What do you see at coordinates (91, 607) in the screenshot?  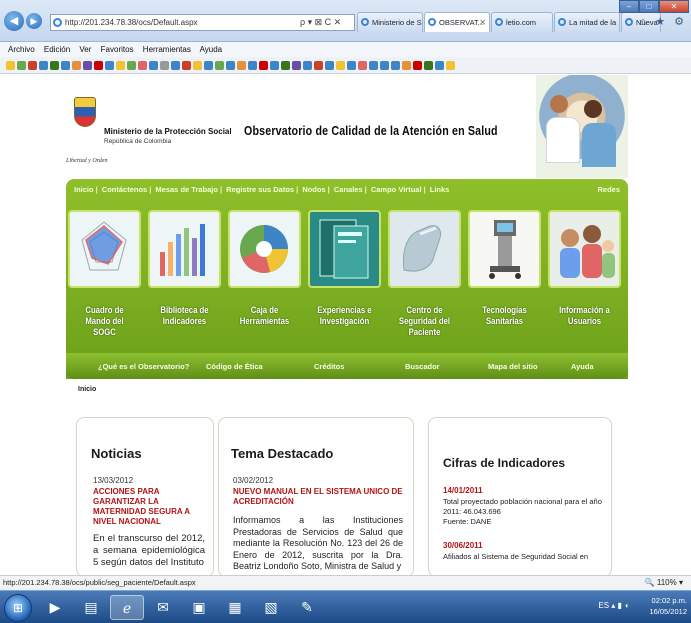 I see `file-explorer-icon: ▤` at bounding box center [91, 607].